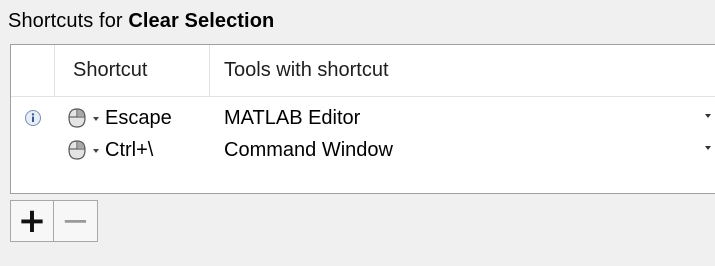  Describe the element at coordinates (462, 150) in the screenshot. I see `tool-cell: Command Window` at that location.